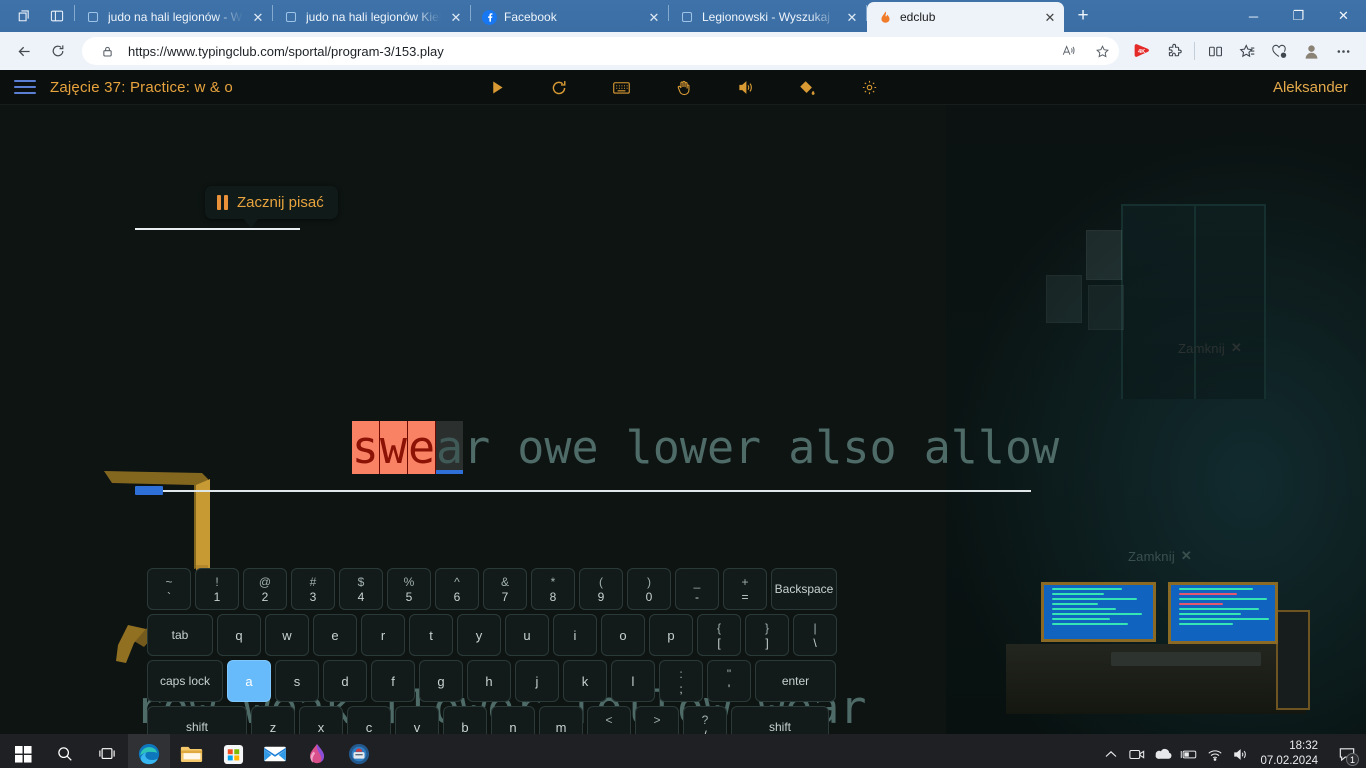  What do you see at coordinates (191, 751) in the screenshot?
I see `file-explorer-icon` at bounding box center [191, 751].